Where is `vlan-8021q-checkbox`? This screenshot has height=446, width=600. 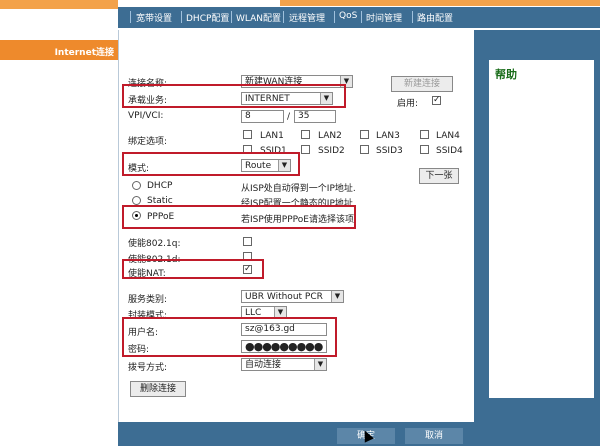 vlan-8021q-checkbox is located at coordinates (247, 241).